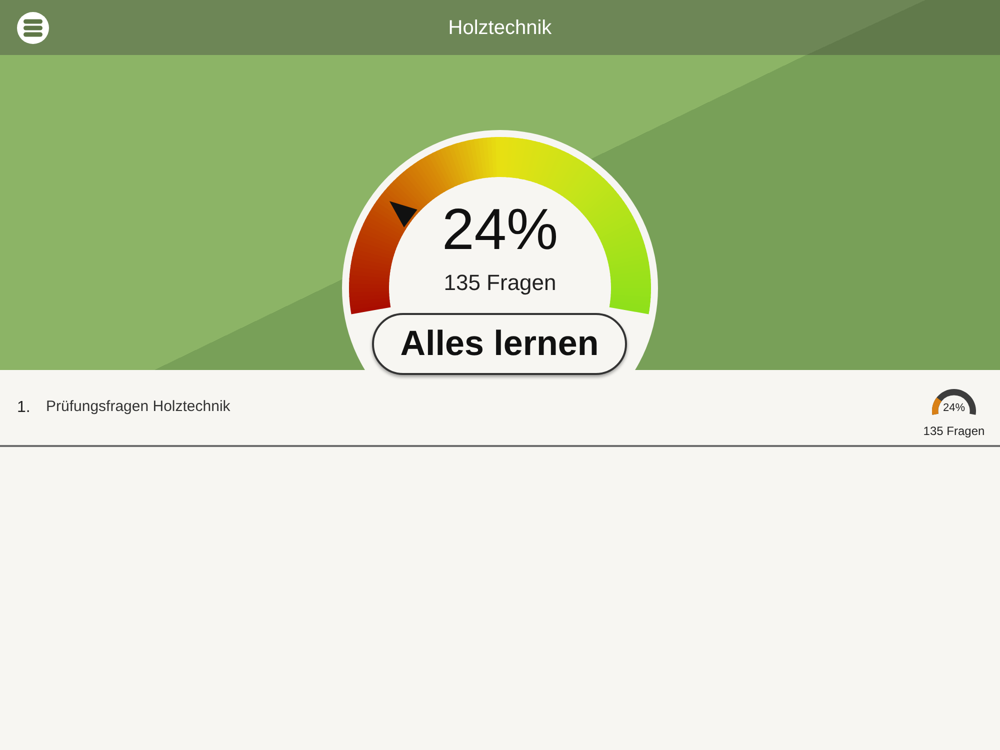 This screenshot has height=750, width=1000. Describe the element at coordinates (499, 344) in the screenshot. I see `learn-all-button: Alles lernen` at that location.